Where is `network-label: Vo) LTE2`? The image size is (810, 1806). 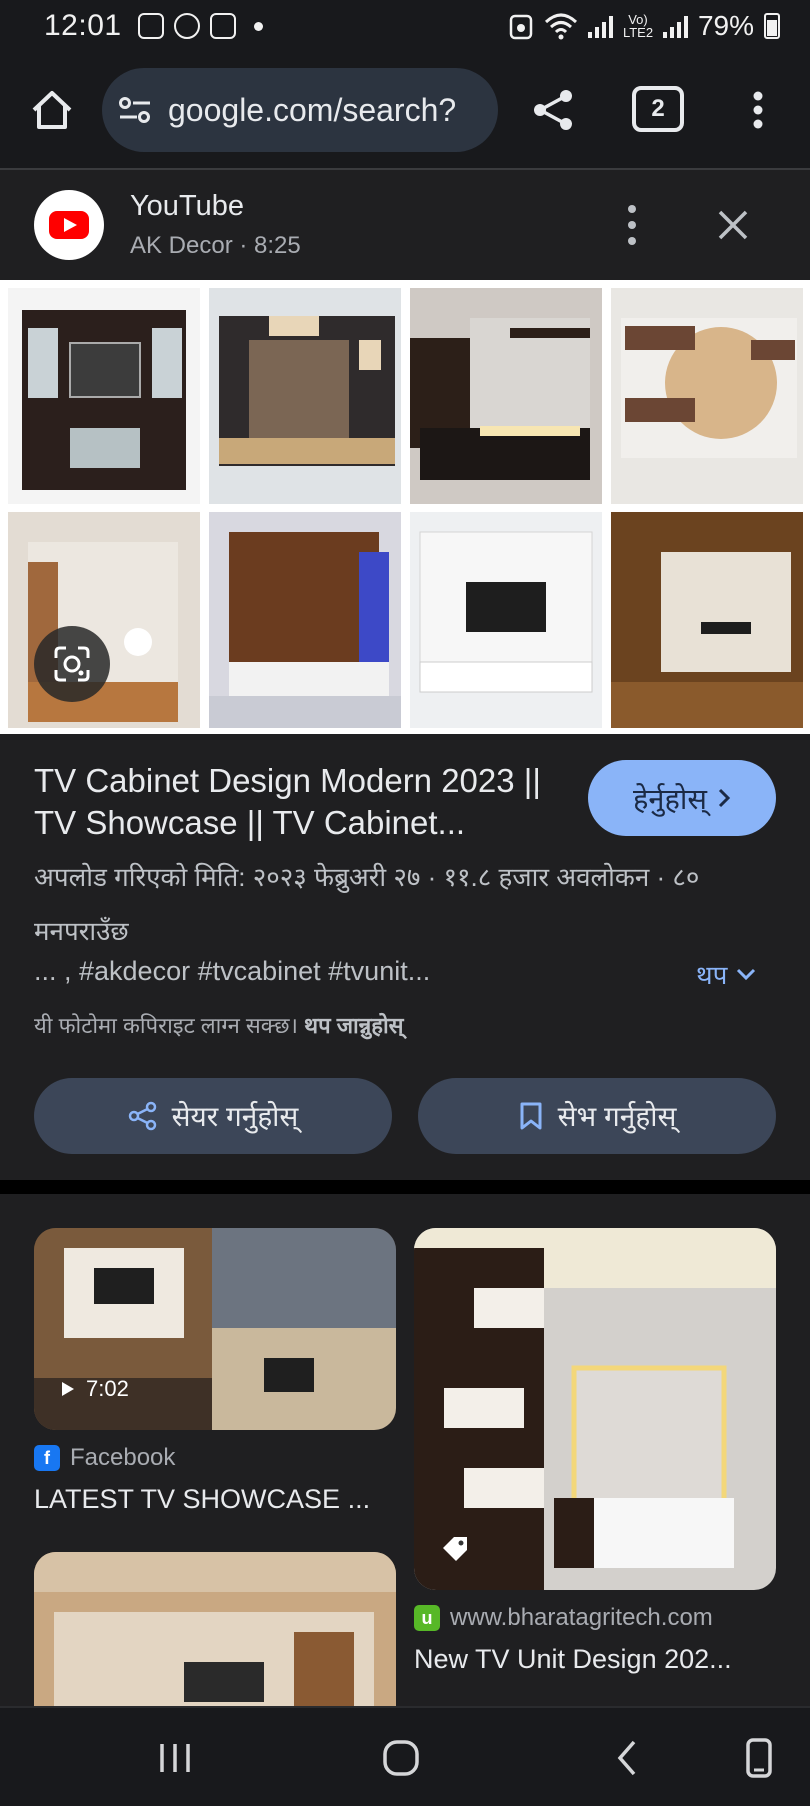
network-label: Vo) LTE2 is located at coordinates (638, 26).